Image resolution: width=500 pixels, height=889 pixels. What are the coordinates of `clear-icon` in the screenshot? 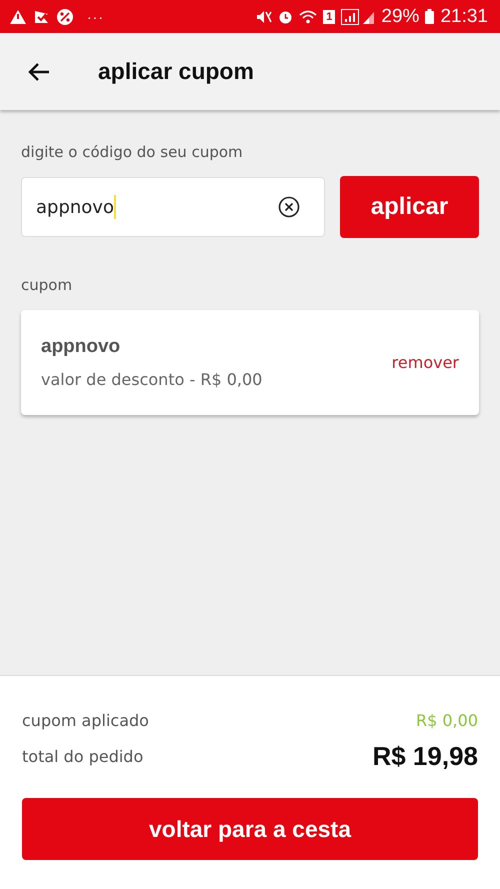 It's located at (289, 207).